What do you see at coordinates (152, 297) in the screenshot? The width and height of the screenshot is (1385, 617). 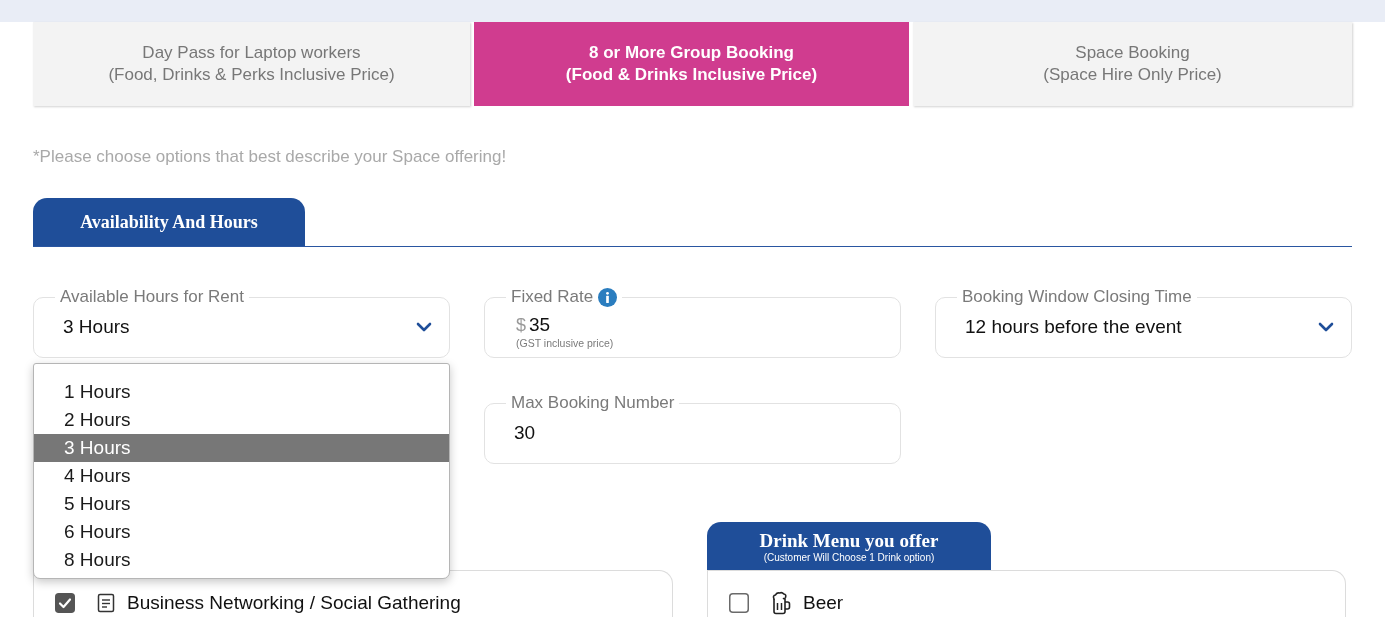 I see `field-label: Available Hours for Rent` at bounding box center [152, 297].